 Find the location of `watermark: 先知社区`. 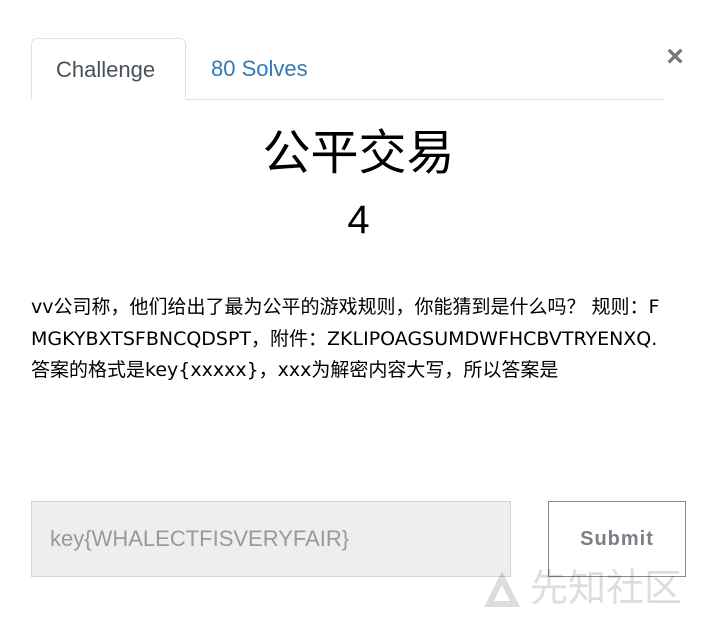

watermark: 先知社区 is located at coordinates (595, 588).